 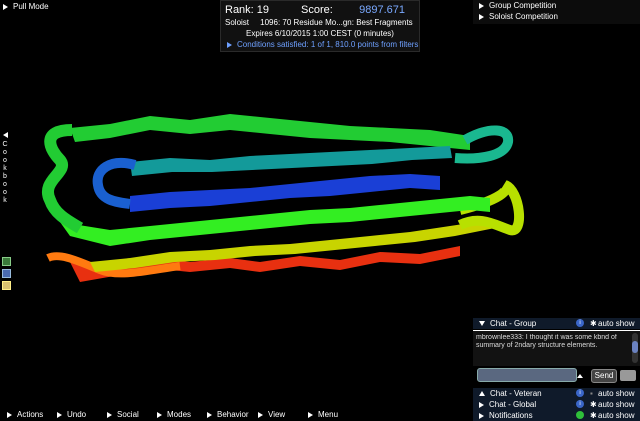 I want to click on soloist-competition-label: Soloist Competition, so click(x=523, y=16).